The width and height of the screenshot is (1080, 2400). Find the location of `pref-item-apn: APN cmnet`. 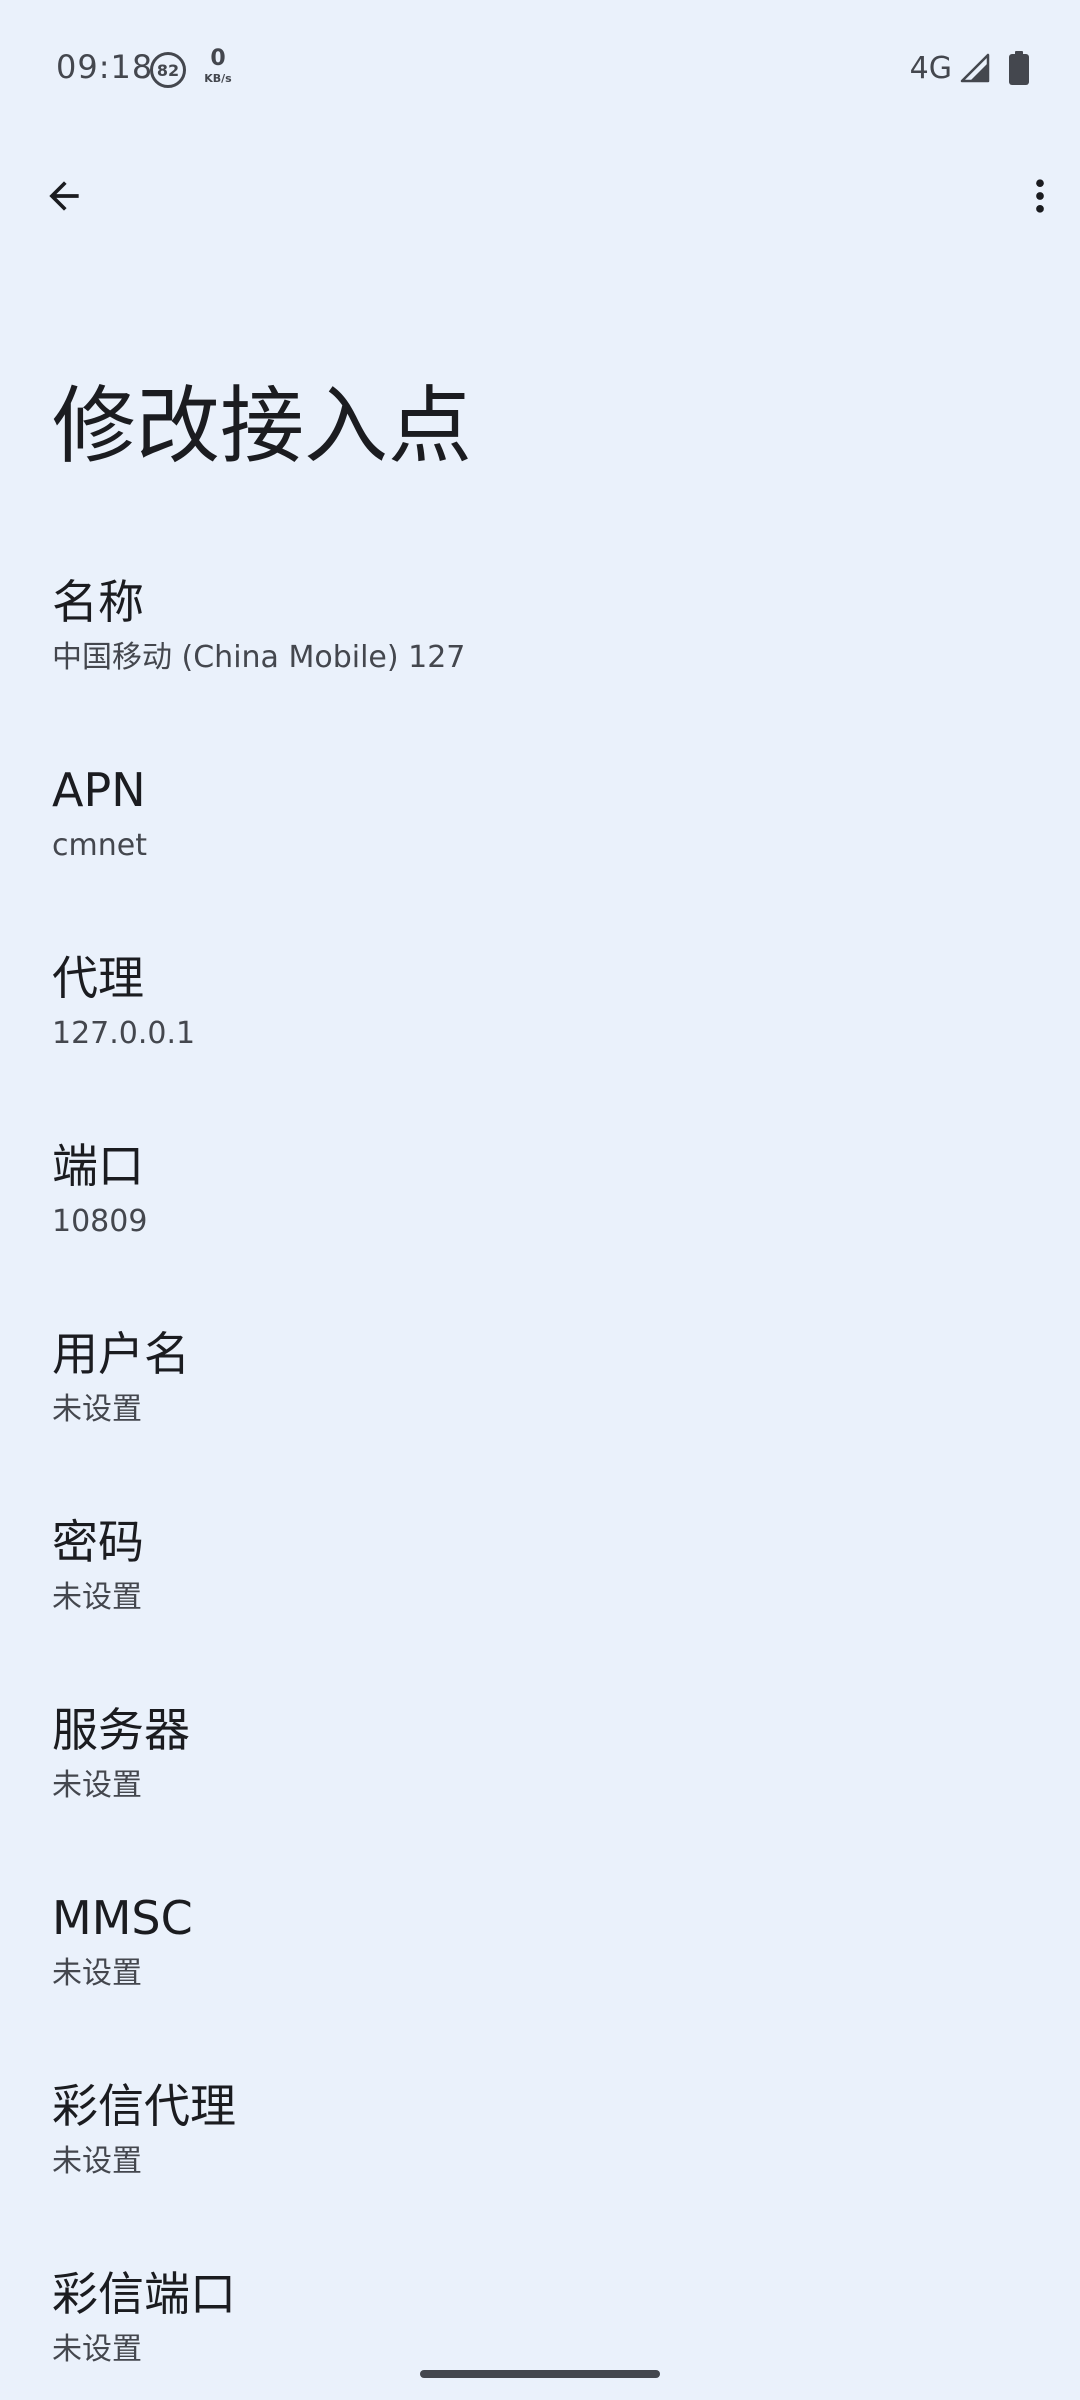

pref-item-apn: APN cmnet is located at coordinates (540, 834).